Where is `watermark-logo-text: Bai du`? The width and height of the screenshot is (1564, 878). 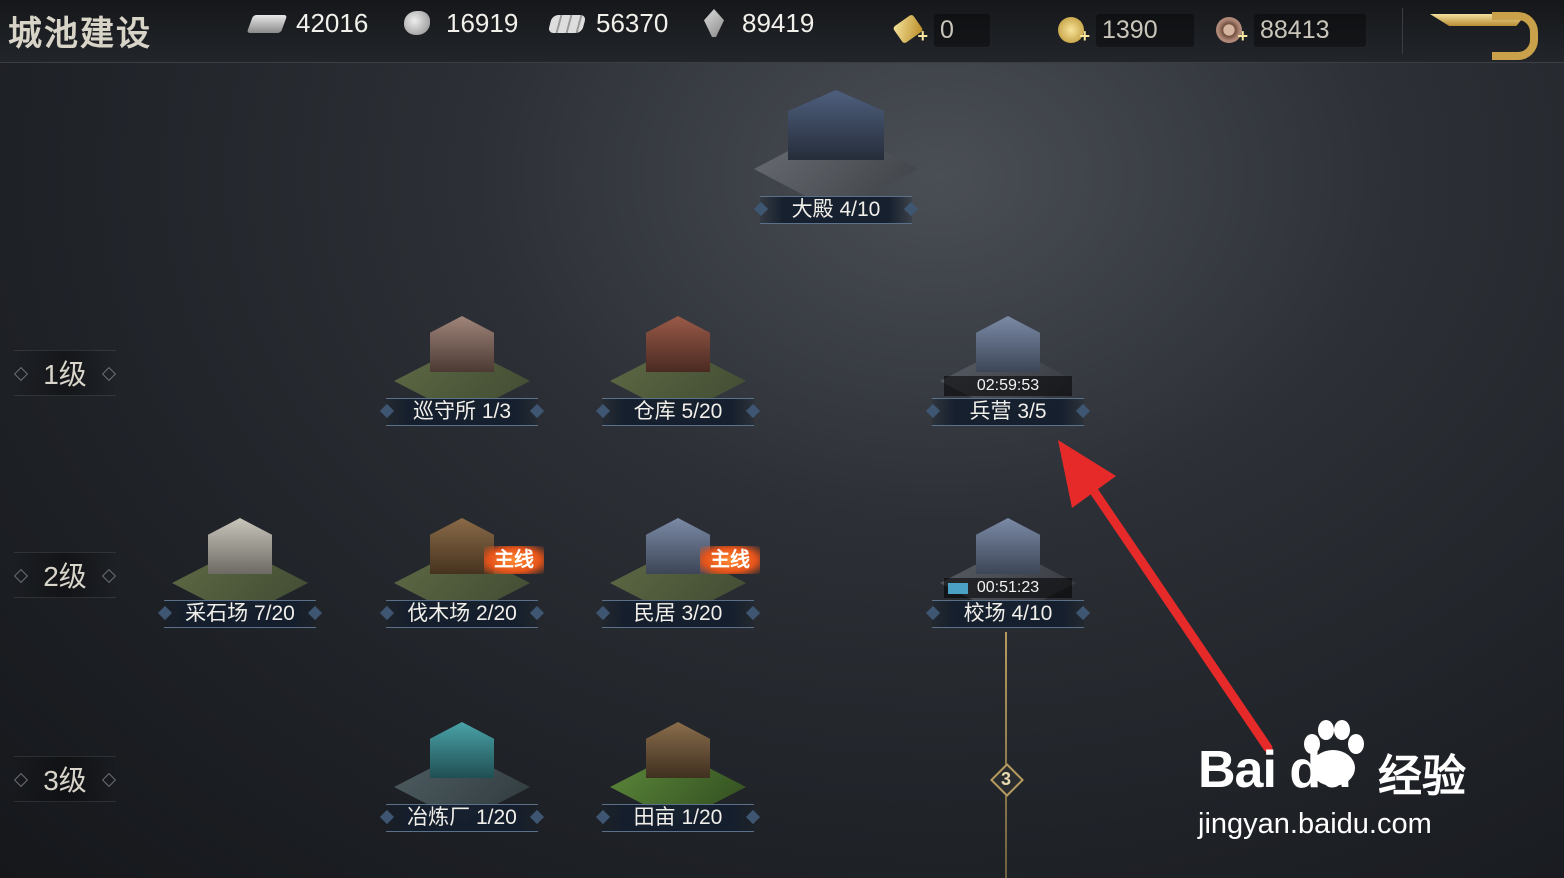
watermark-logo-text: Bai du is located at coordinates (1275, 770).